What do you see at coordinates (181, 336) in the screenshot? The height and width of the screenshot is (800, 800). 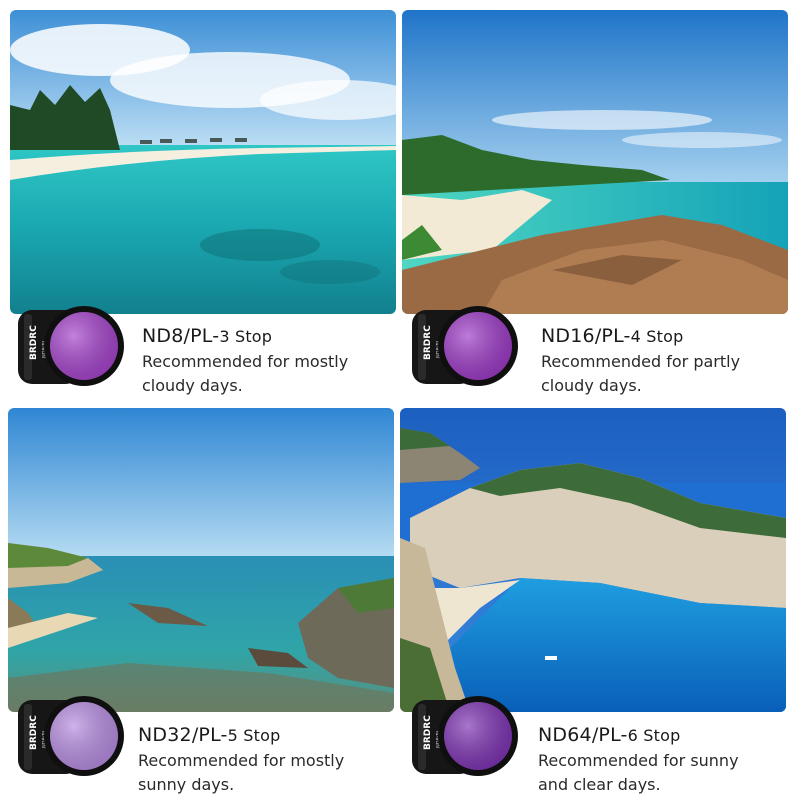 I see `filter-name: ND8/PL-` at bounding box center [181, 336].